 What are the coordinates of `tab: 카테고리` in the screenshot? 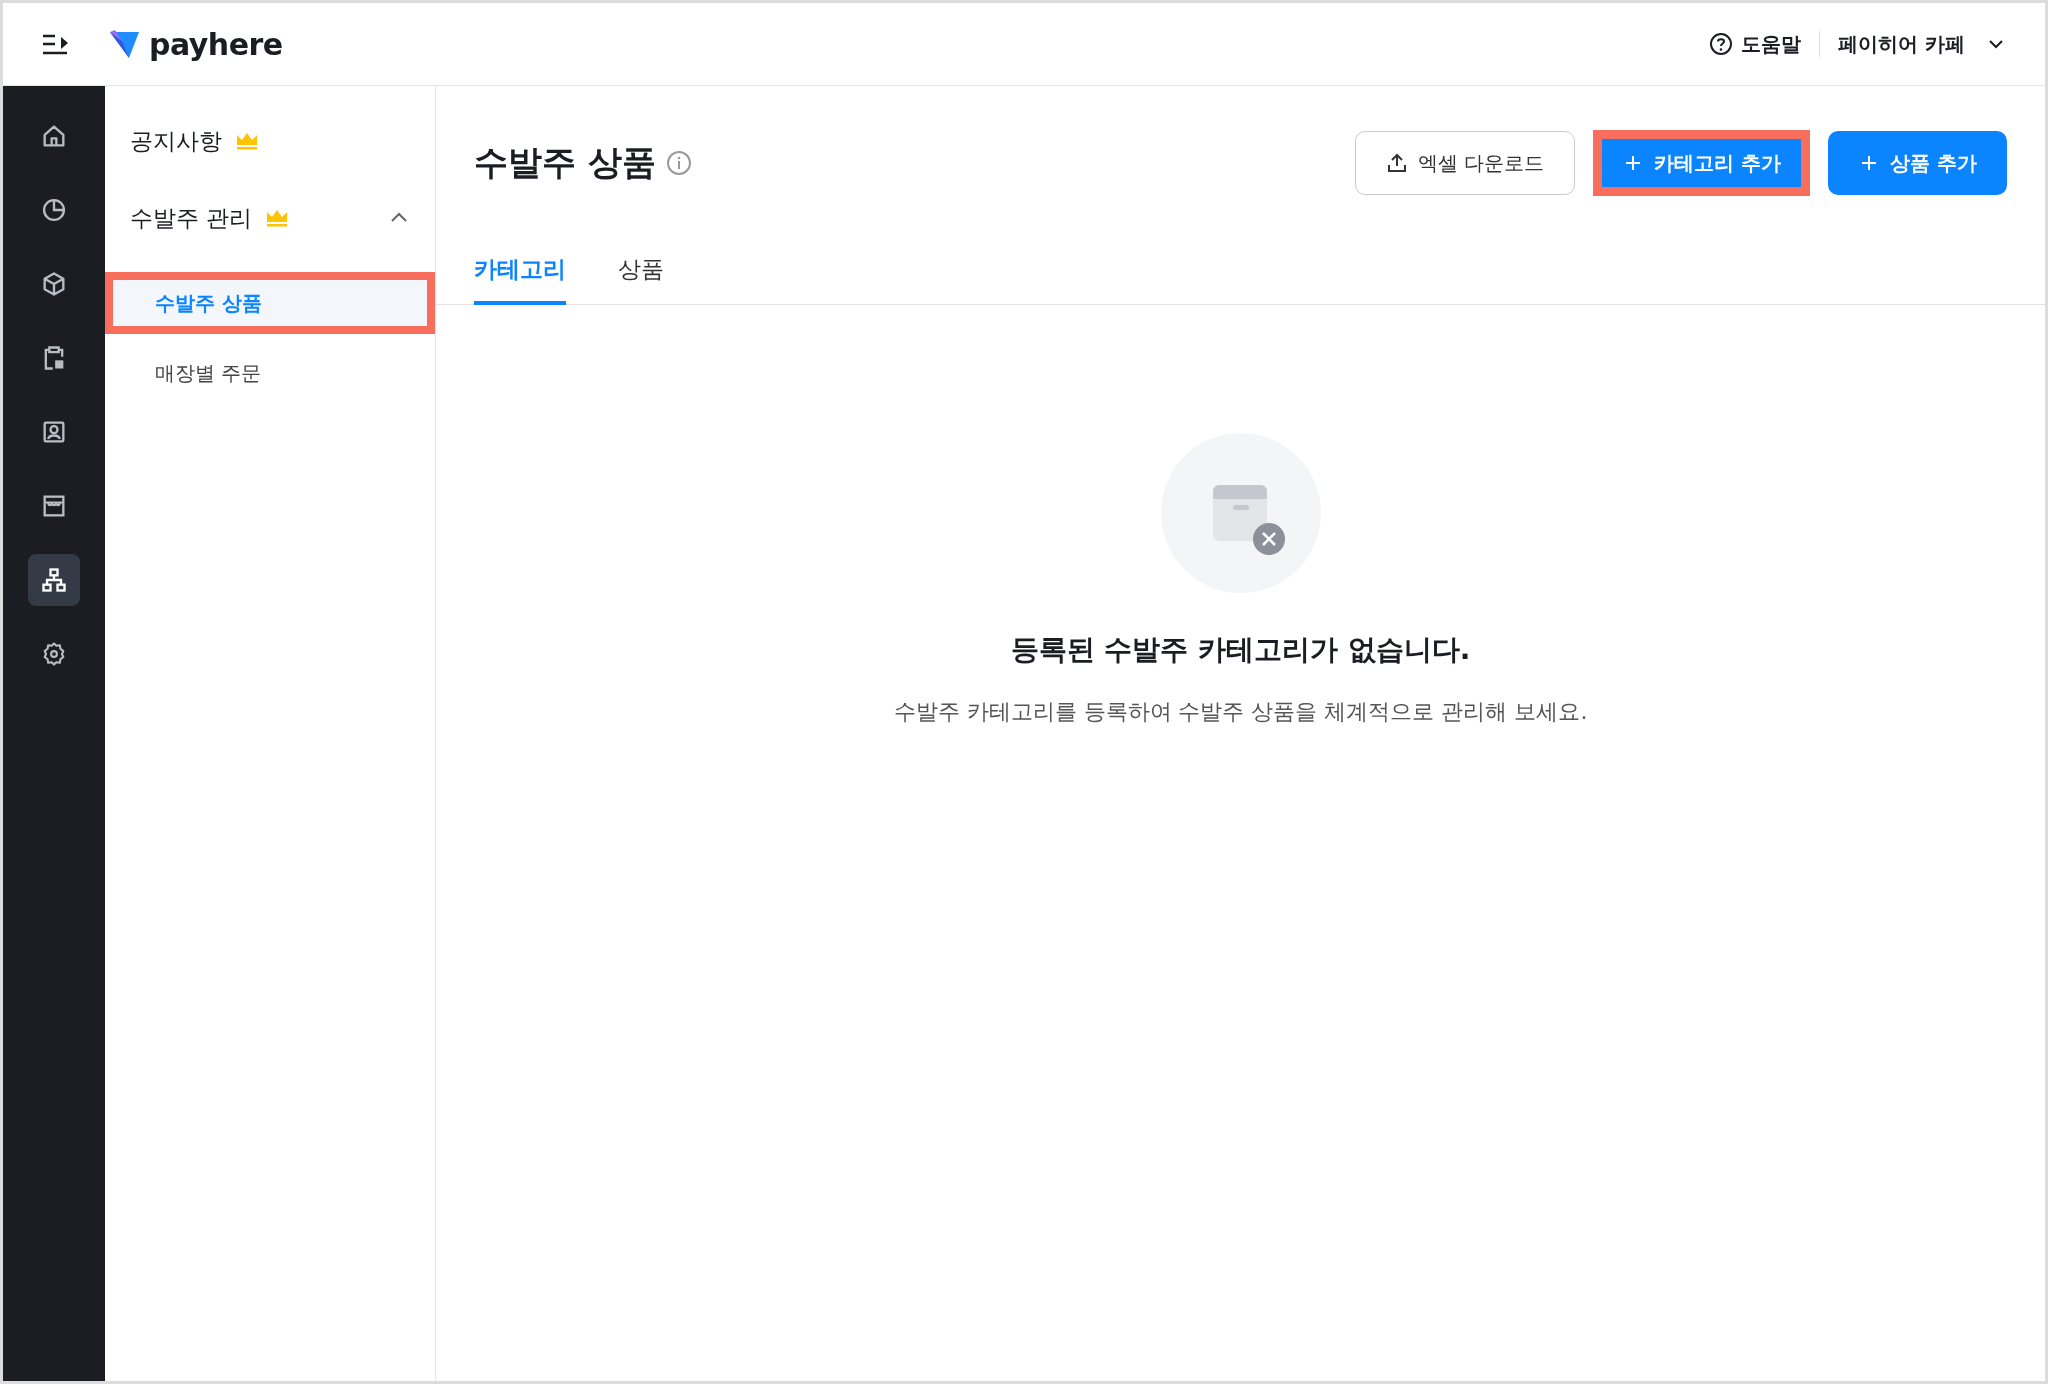 It's located at (520, 279).